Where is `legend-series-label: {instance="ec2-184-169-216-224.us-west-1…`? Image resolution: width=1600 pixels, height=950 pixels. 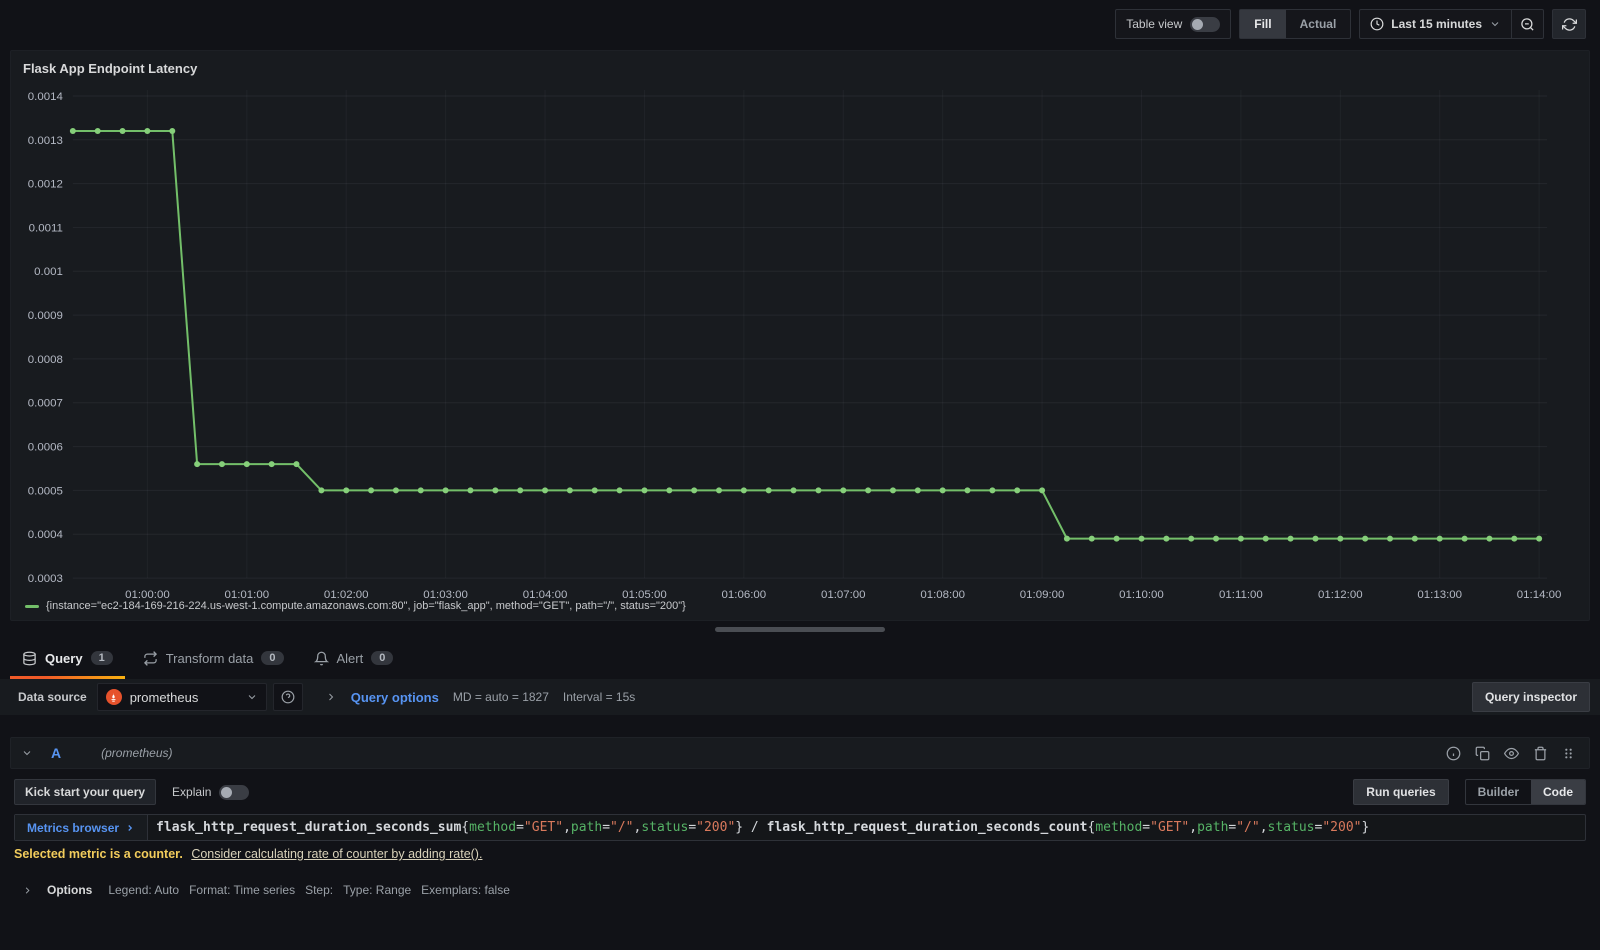 legend-series-label: {instance="ec2-184-169-216-224.us-west-1… is located at coordinates (366, 606).